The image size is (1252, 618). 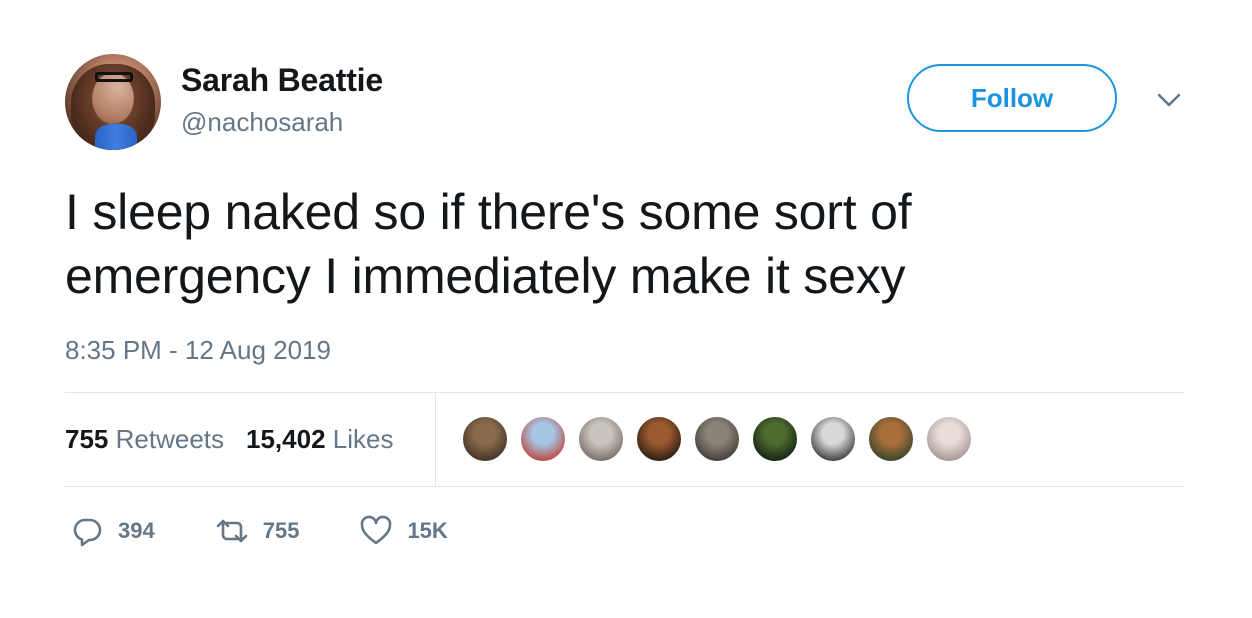 I want to click on action-bar: 394 755 15K, so click(x=289, y=531).